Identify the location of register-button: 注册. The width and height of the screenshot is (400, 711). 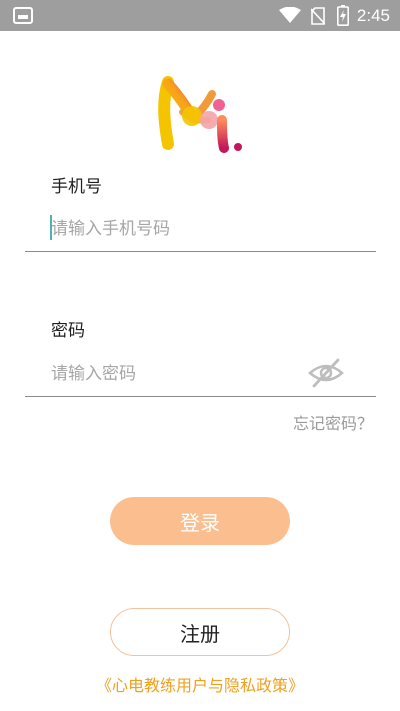
(200, 632).